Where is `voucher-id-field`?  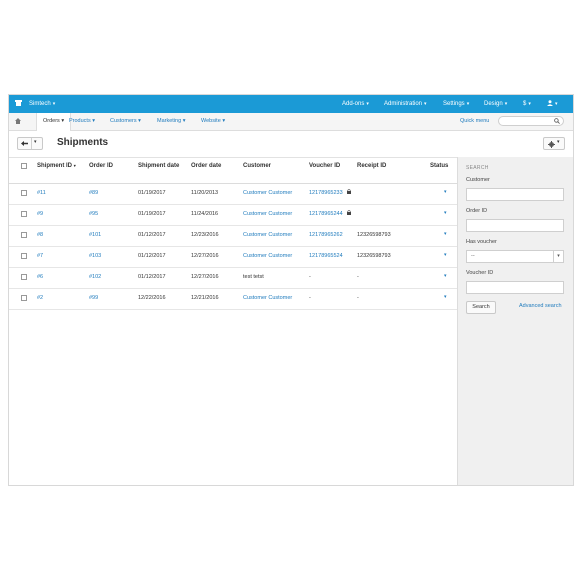 voucher-id-field is located at coordinates (515, 287).